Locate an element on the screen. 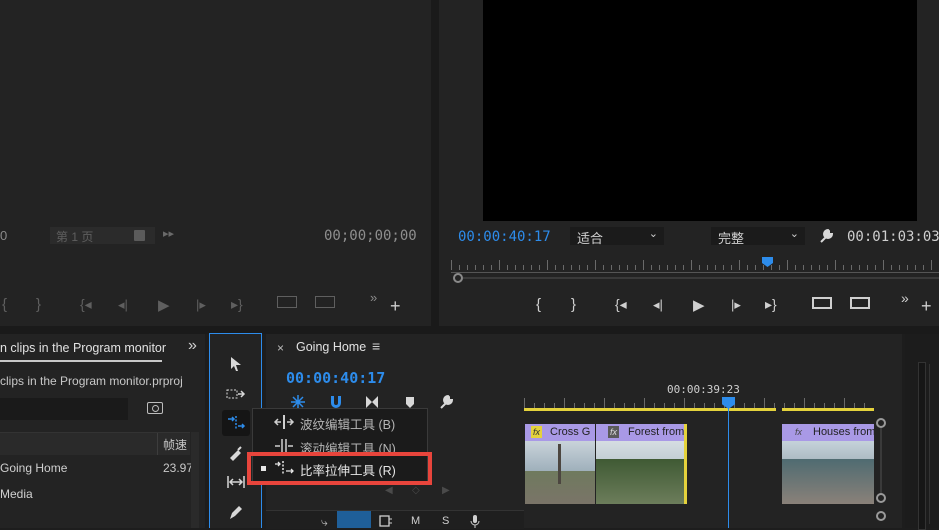  project-item-name: Going Home is located at coordinates (34, 468).